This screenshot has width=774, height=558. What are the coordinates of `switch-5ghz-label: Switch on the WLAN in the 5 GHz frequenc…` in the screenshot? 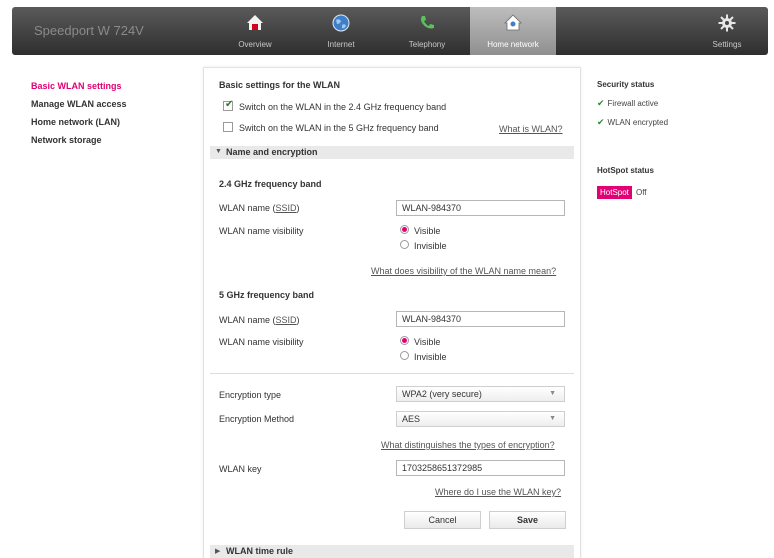 It's located at (339, 128).